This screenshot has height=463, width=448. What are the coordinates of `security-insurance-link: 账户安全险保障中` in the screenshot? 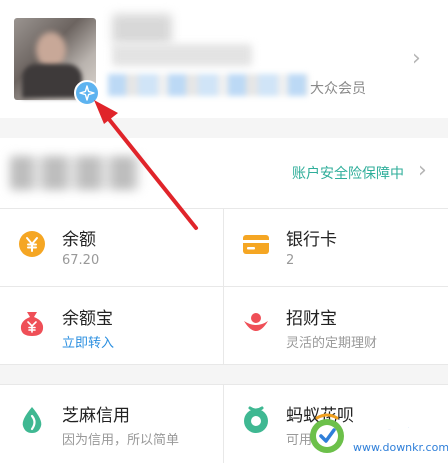 It's located at (348, 173).